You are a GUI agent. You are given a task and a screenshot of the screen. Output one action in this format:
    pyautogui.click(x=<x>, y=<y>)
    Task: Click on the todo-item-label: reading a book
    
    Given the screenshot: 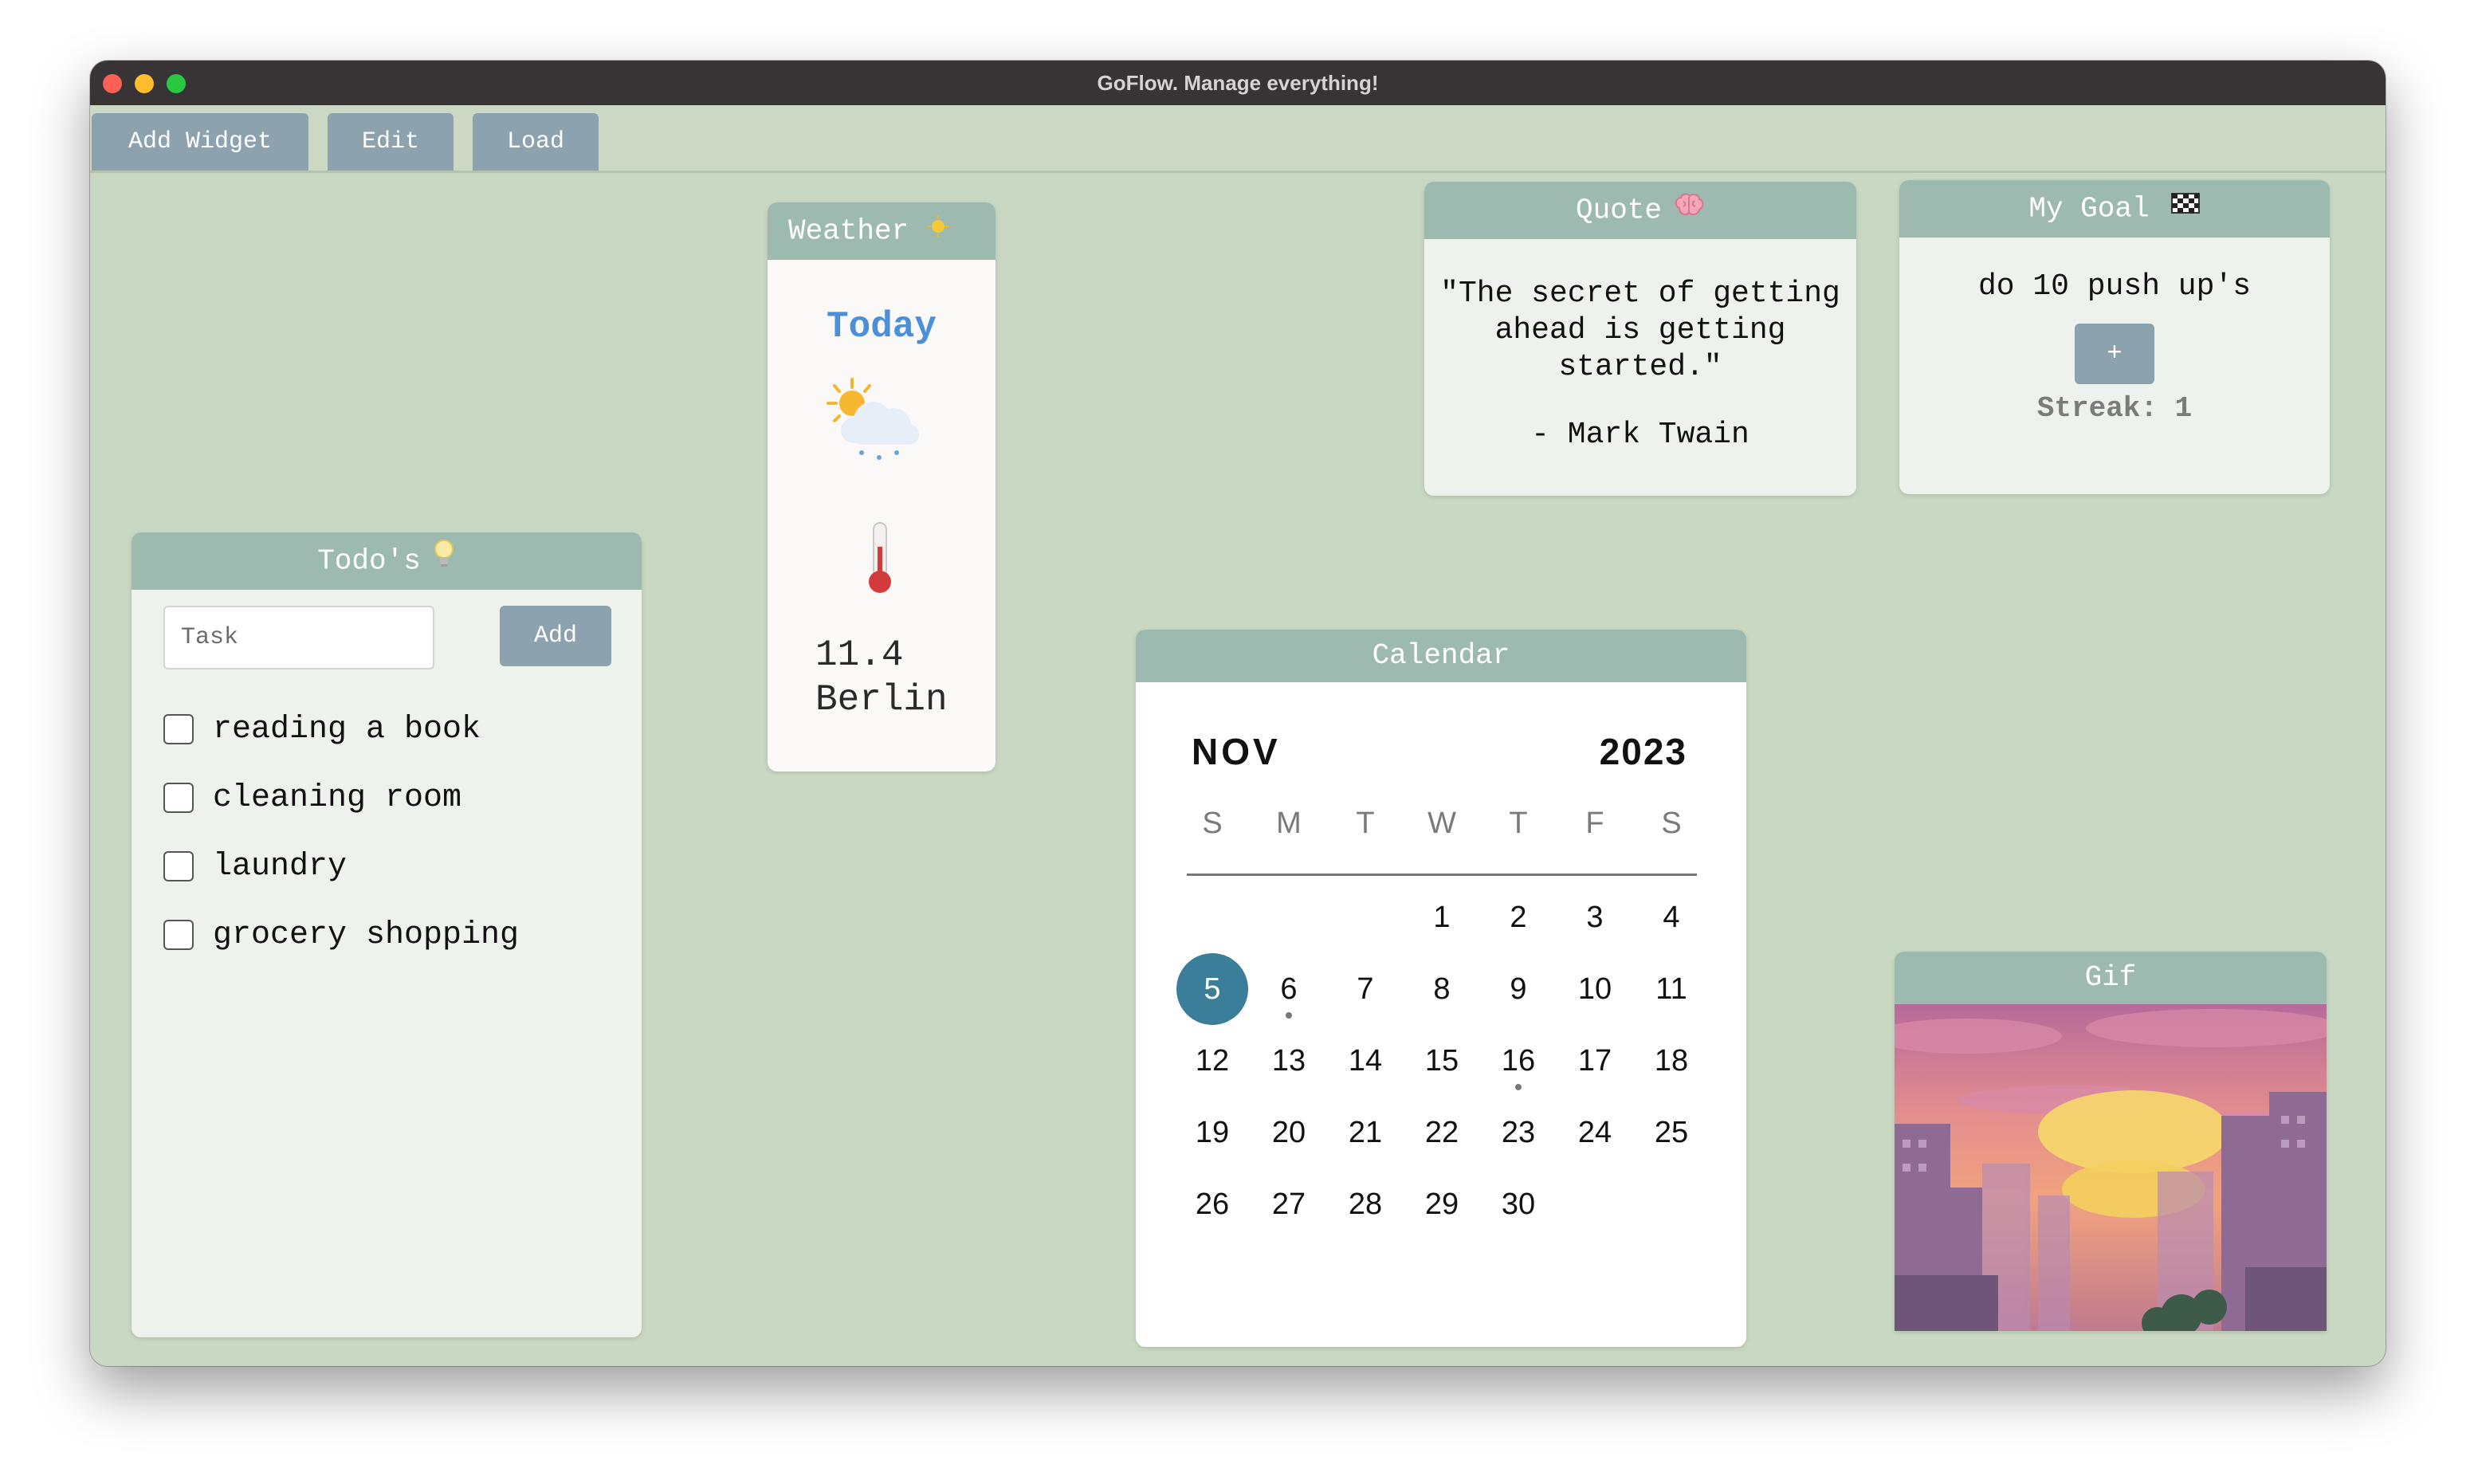 What is the action you would take?
    pyautogui.click(x=347, y=729)
    